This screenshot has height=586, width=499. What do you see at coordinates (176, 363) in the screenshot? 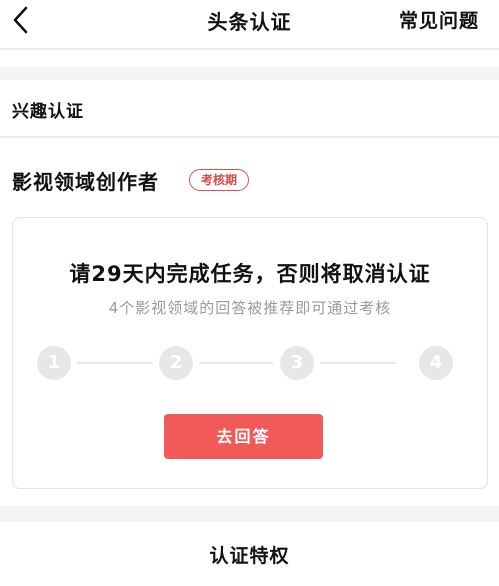
I see `step-2: 2` at bounding box center [176, 363].